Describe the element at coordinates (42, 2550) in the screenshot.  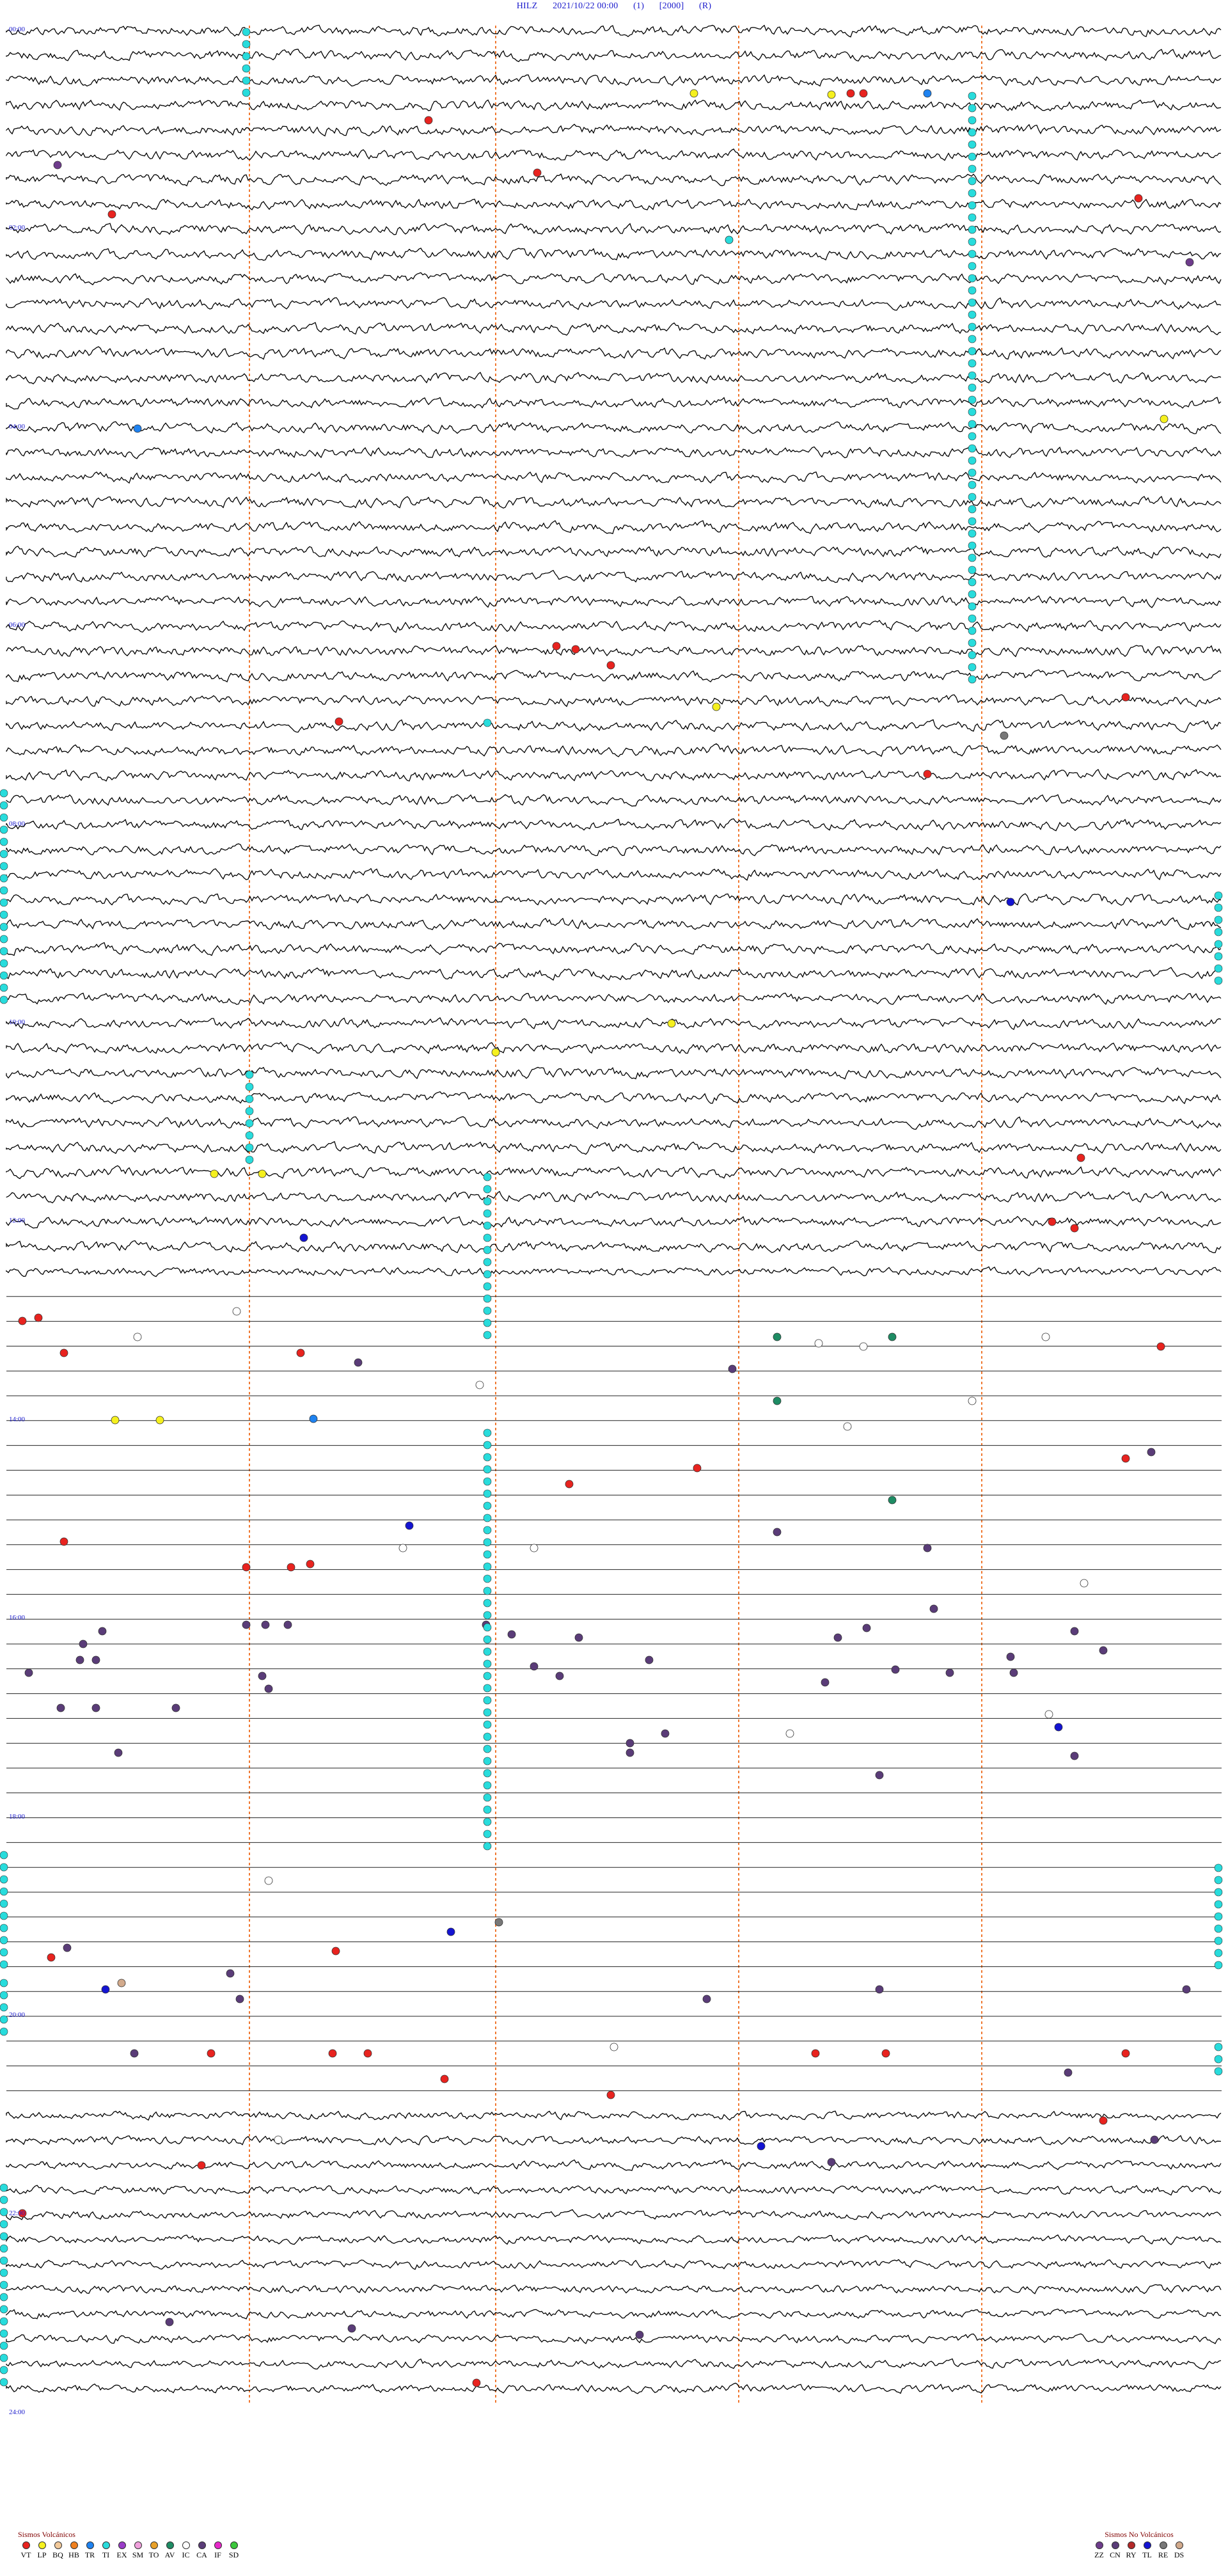
I see `legend-volcanic-item-lp: LP` at that location.